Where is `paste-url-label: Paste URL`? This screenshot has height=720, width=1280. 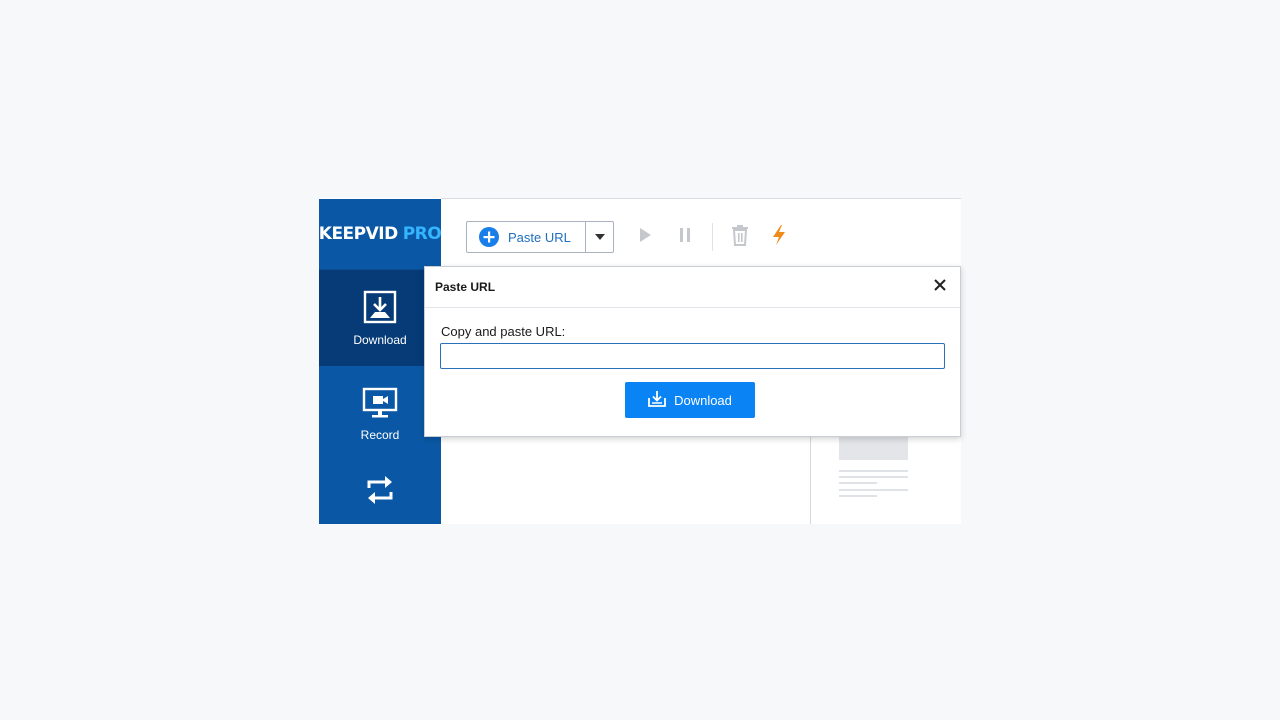
paste-url-label: Paste URL is located at coordinates (539, 237).